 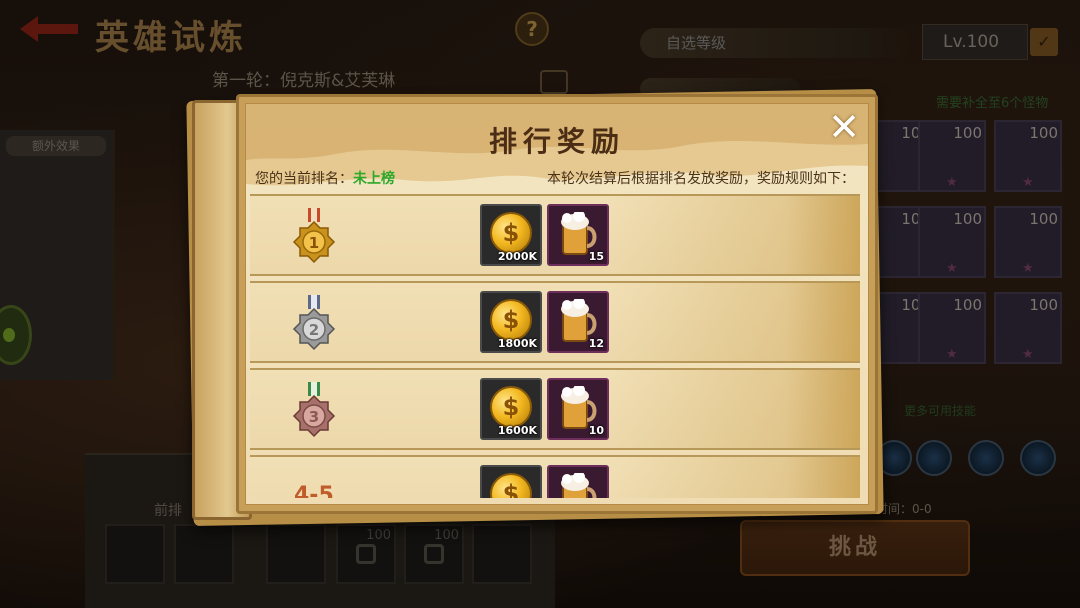 I want to click on current-rank: 您的当前排名：未上榜, so click(x=325, y=178).